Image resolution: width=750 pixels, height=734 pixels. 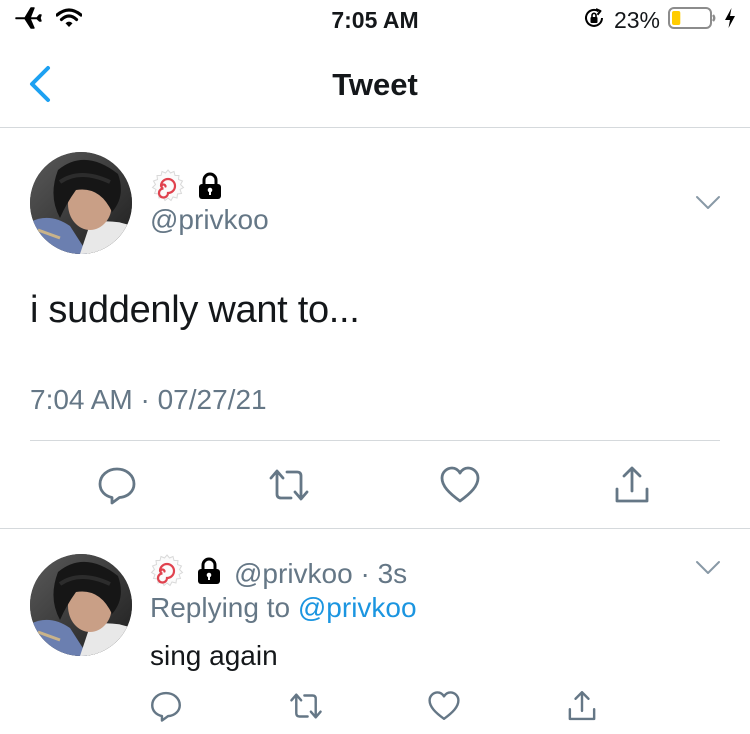 What do you see at coordinates (375, 20) in the screenshot?
I see `status-bar: 7:05 AM 23%` at bounding box center [375, 20].